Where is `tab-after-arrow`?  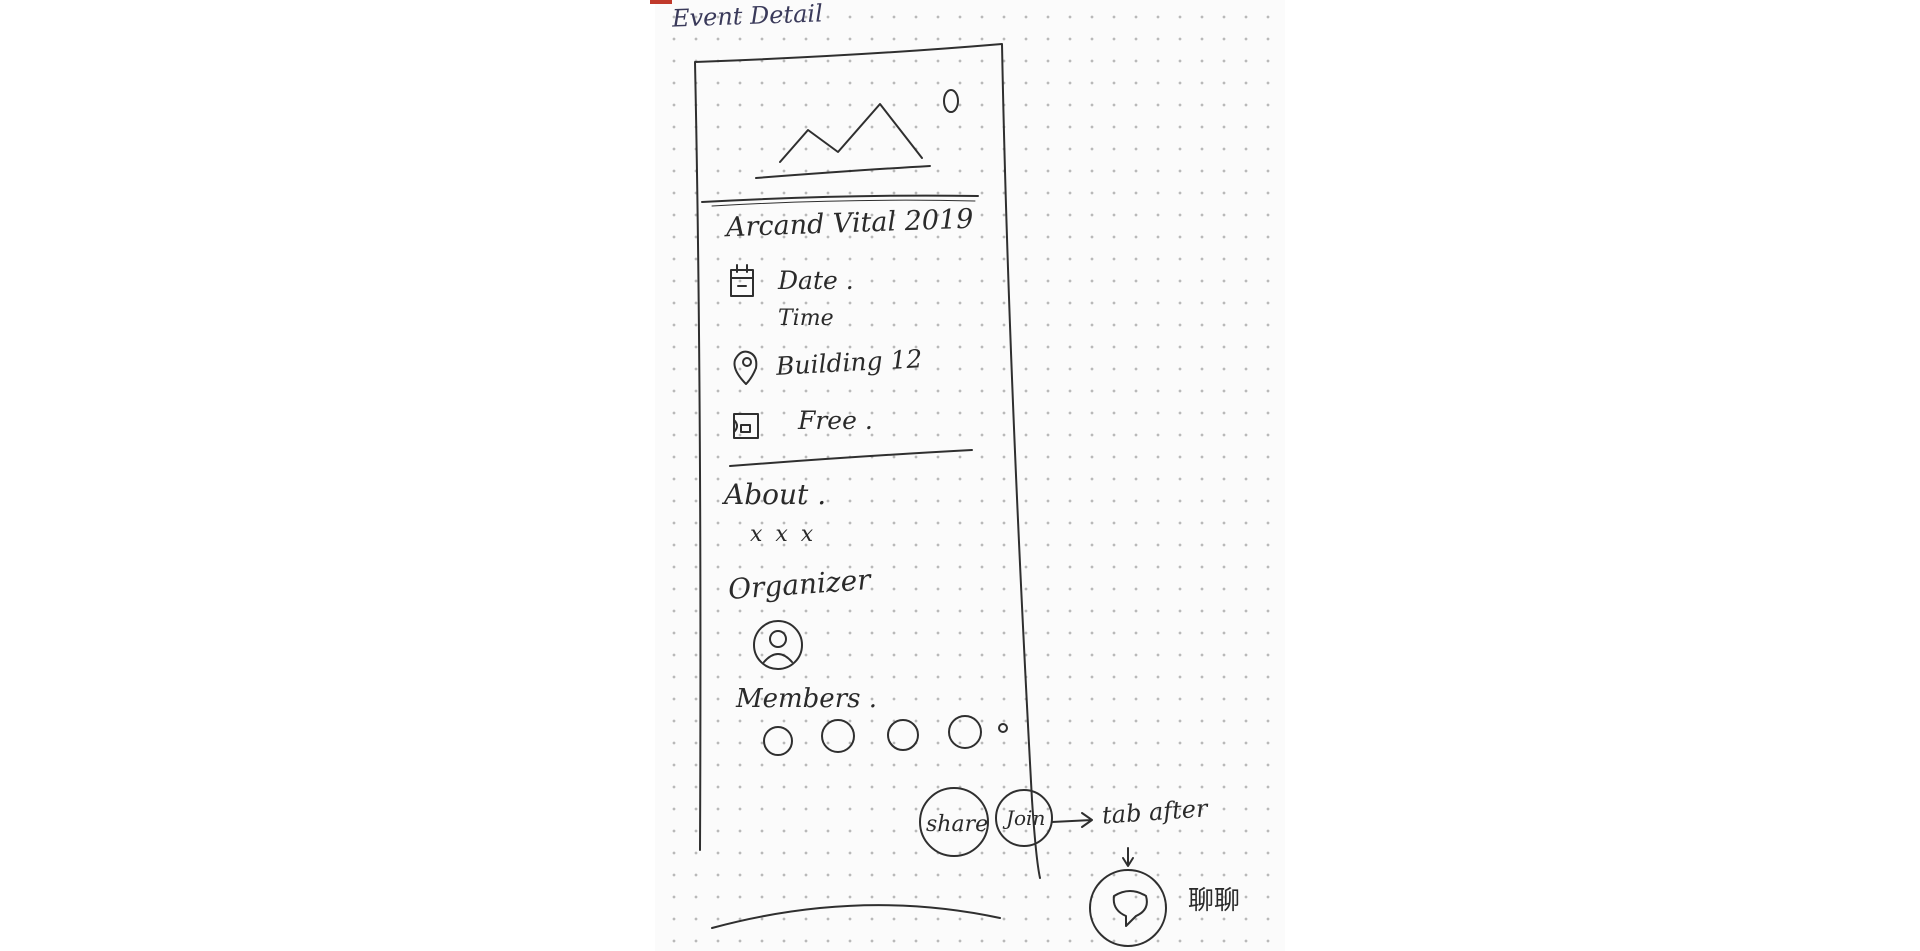 tab-after-arrow is located at coordinates (1072, 820).